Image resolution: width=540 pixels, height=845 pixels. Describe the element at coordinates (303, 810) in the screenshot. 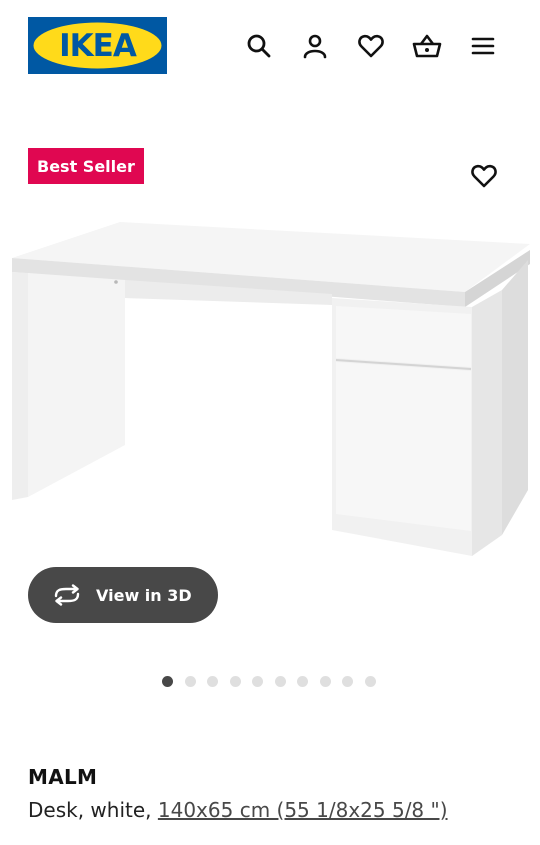

I see `product-size-link: 140x65 cm (55 1/8x25 5/8 ")` at that location.